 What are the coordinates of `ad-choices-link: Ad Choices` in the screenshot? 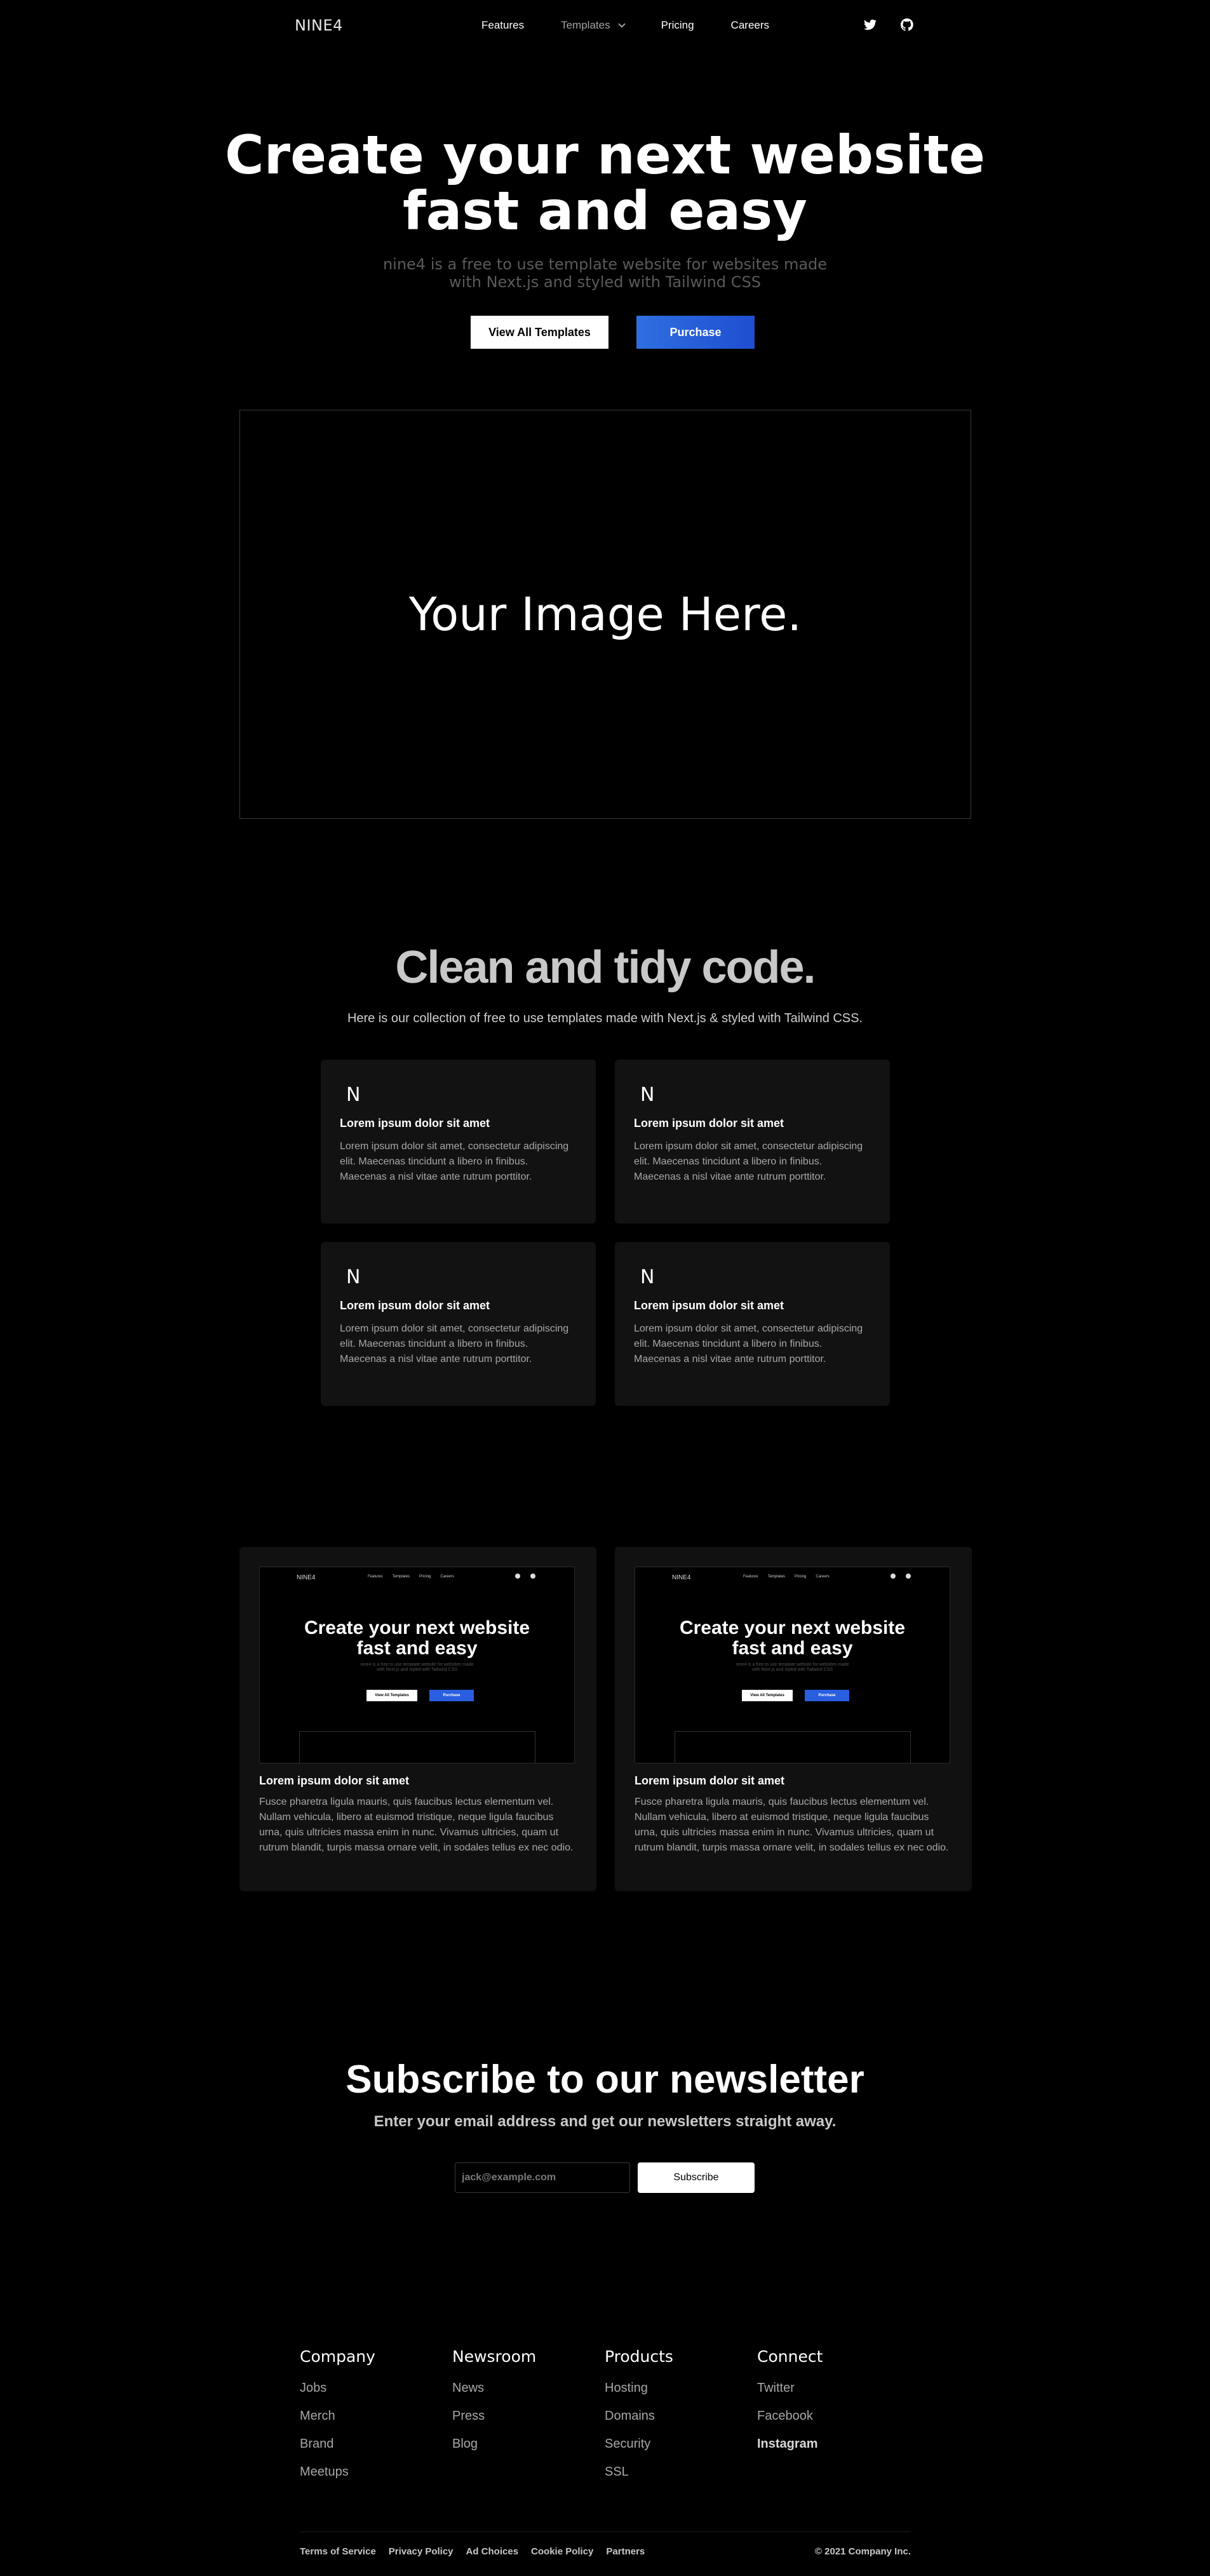 It's located at (493, 2551).